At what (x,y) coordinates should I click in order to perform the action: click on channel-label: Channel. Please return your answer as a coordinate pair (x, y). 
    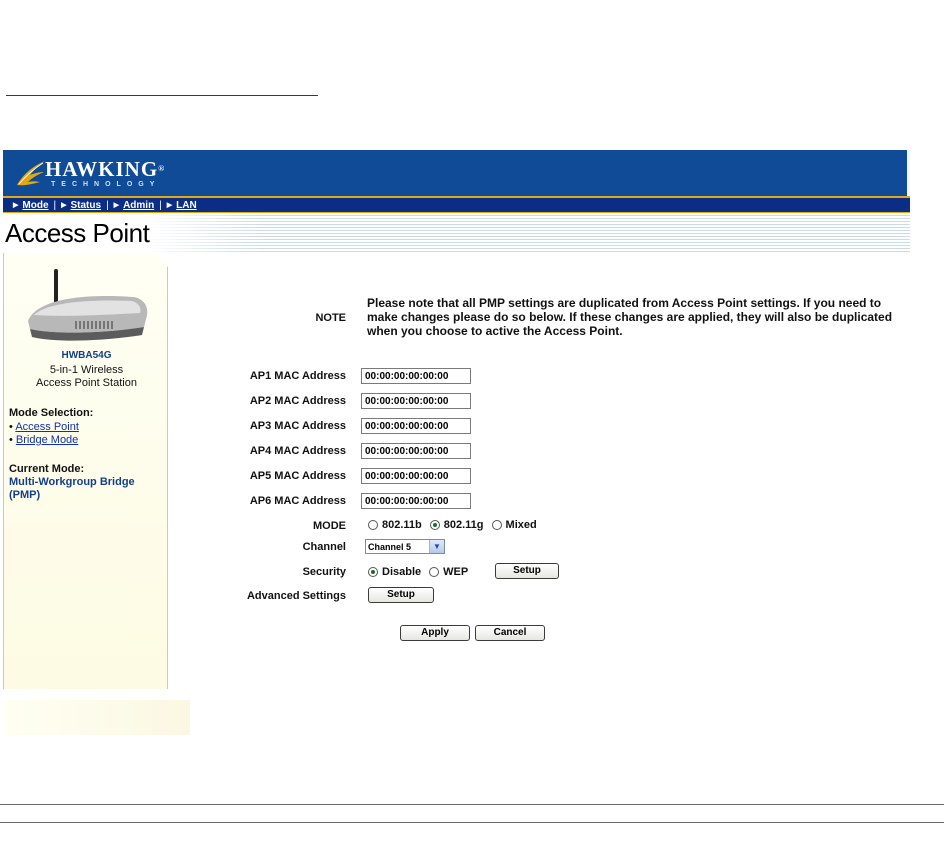
    Looking at the image, I should click on (324, 547).